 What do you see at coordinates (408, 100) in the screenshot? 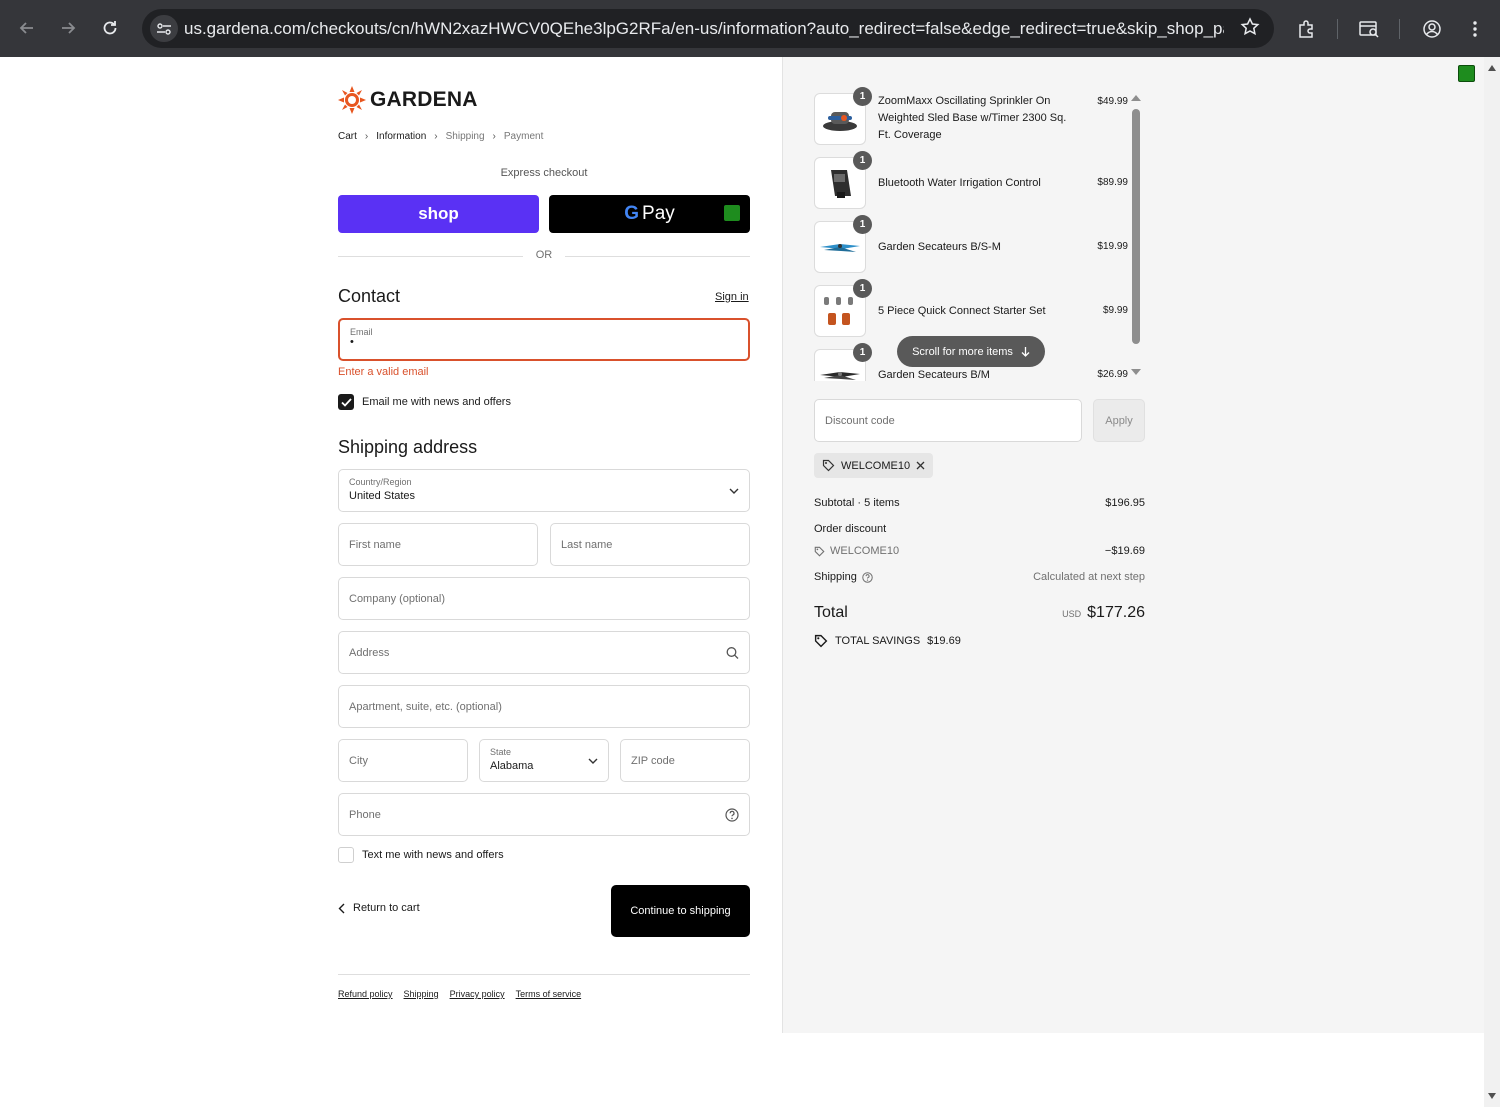
I see `gardena-logo: GARDENA` at bounding box center [408, 100].